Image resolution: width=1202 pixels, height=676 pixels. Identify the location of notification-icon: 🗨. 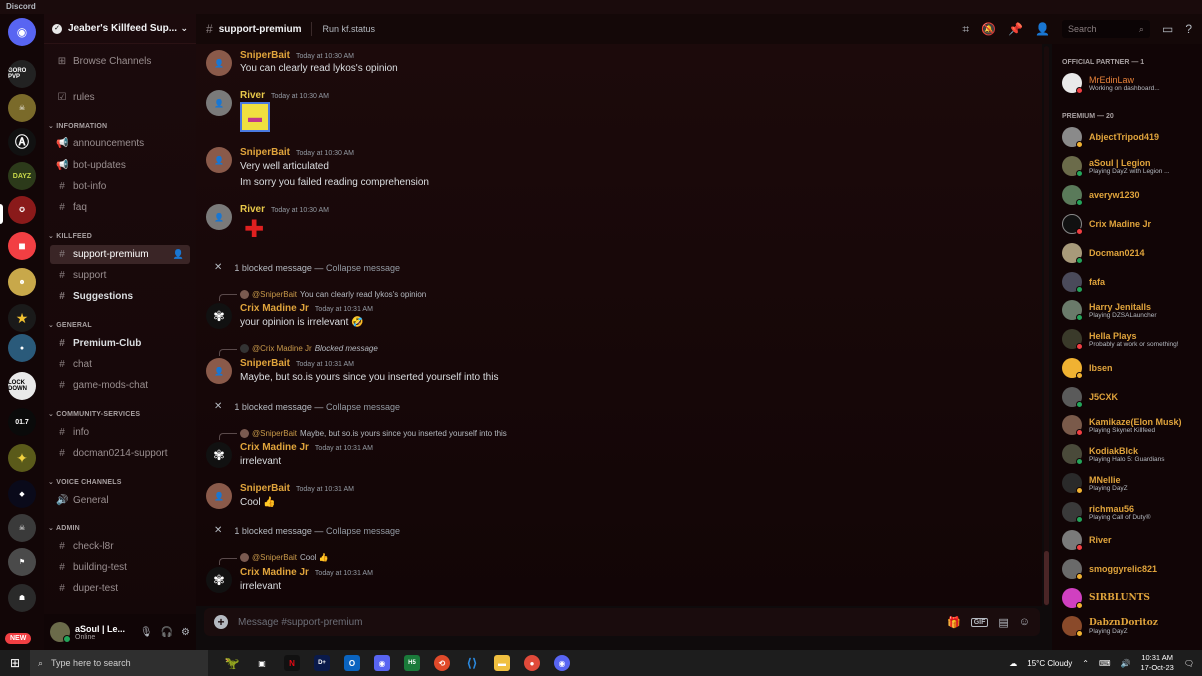
(1189, 663).